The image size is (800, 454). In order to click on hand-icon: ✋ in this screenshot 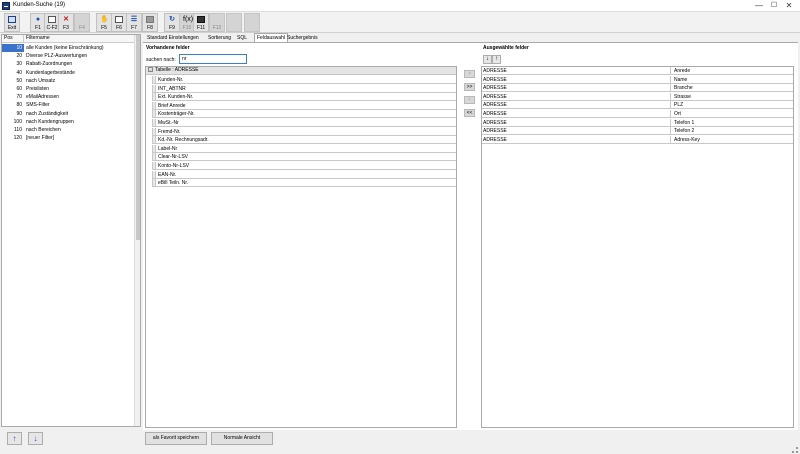, I will do `click(104, 19)`.